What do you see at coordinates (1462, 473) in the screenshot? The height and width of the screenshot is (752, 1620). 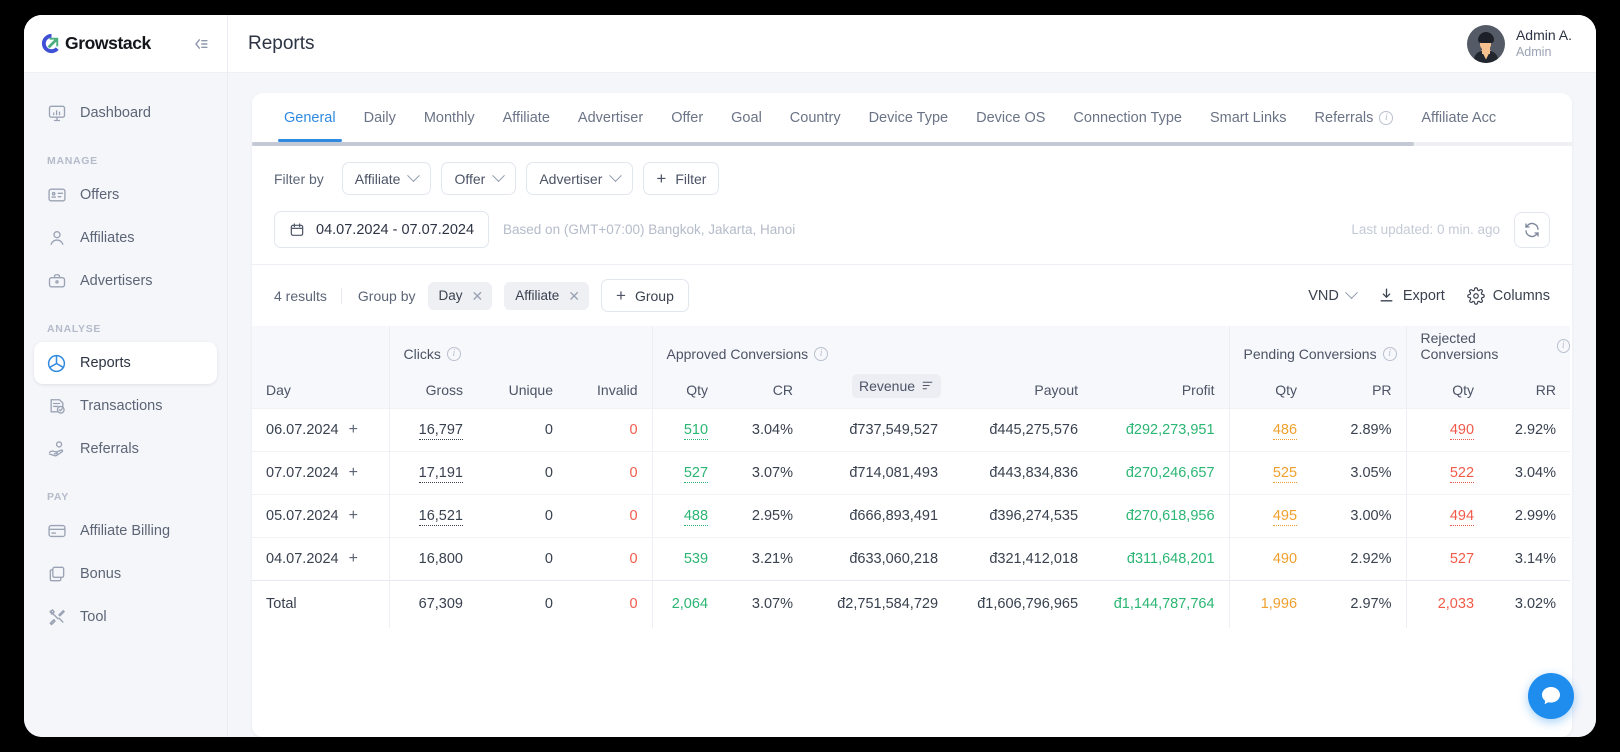 I see `rejected-qty-value: 522` at bounding box center [1462, 473].